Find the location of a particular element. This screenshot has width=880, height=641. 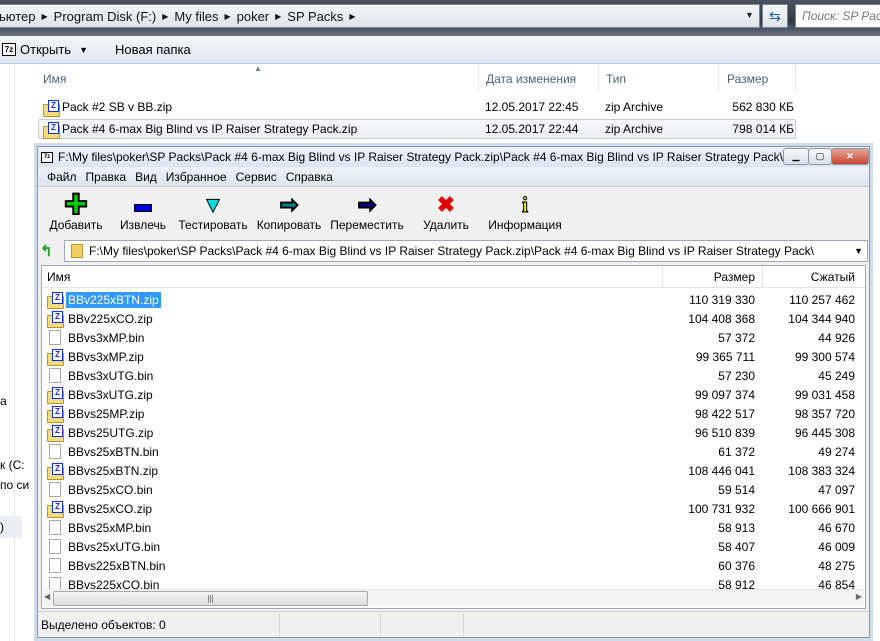

address-dropdown-icon: ▼ is located at coordinates (749, 15).